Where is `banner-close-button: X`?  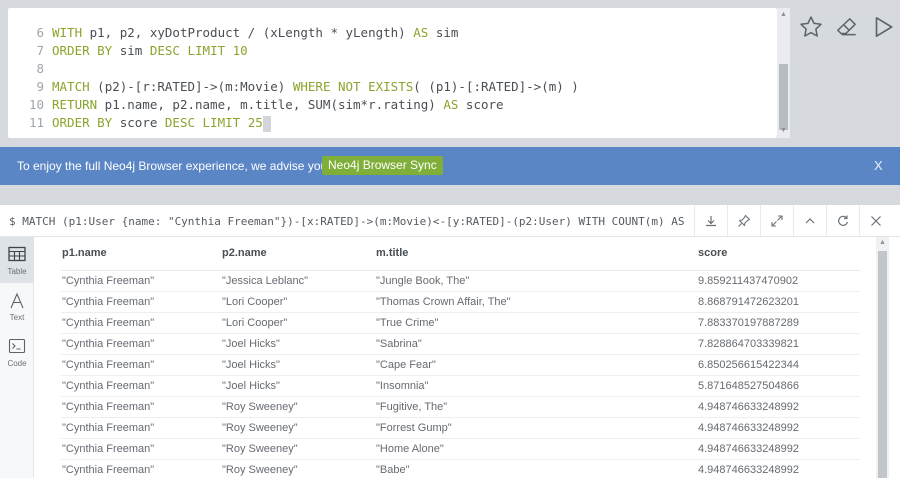 banner-close-button: X is located at coordinates (878, 165).